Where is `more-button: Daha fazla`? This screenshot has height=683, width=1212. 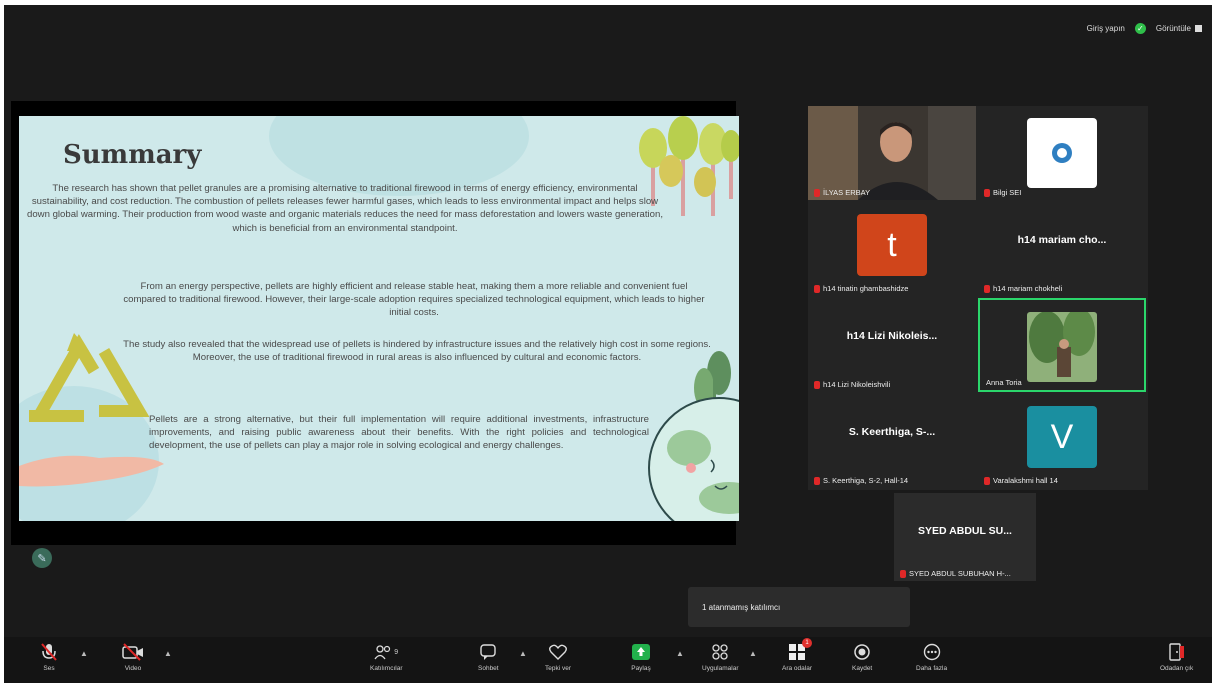
more-button: Daha fazla is located at coordinates (931, 657).